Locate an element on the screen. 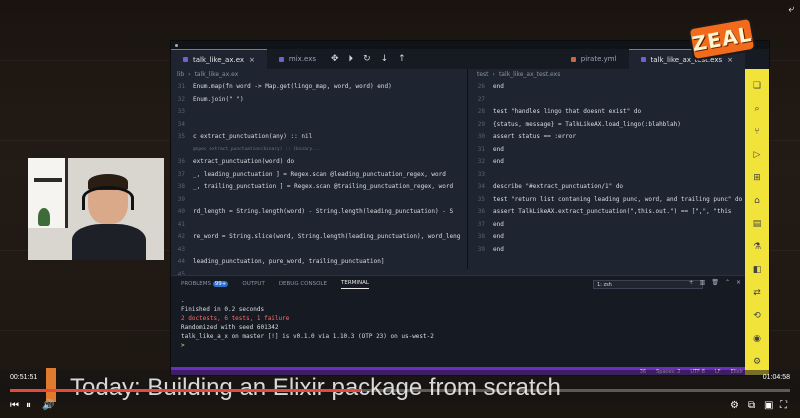 This screenshot has height=418, width=800. line-number: 41 is located at coordinates (181, 224).